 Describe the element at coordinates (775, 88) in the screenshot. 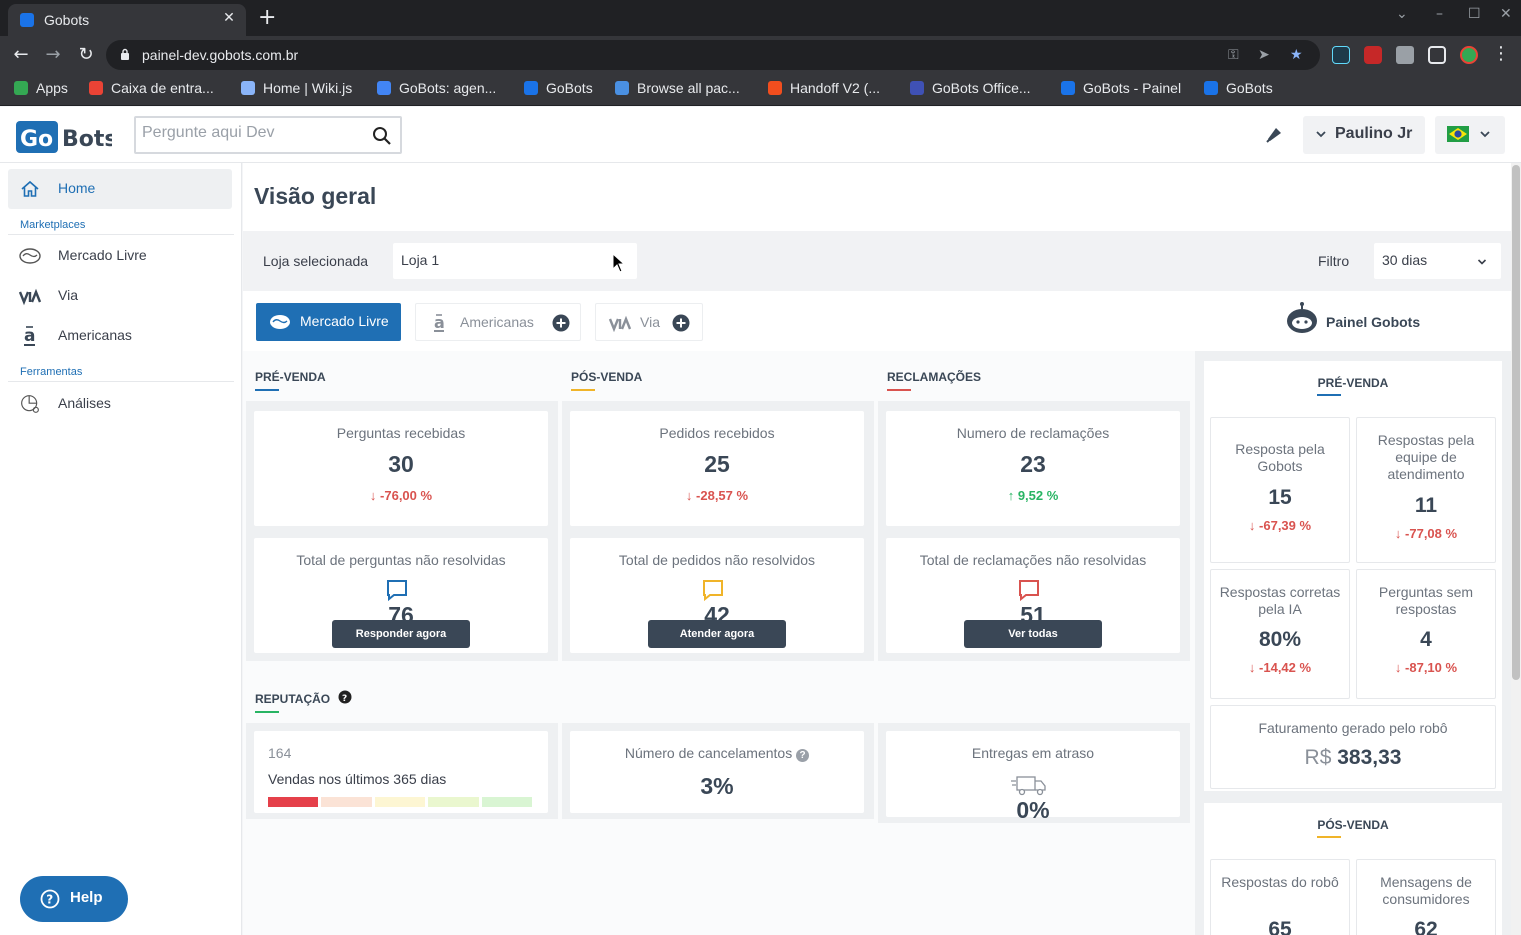

I see `figma-icon` at that location.